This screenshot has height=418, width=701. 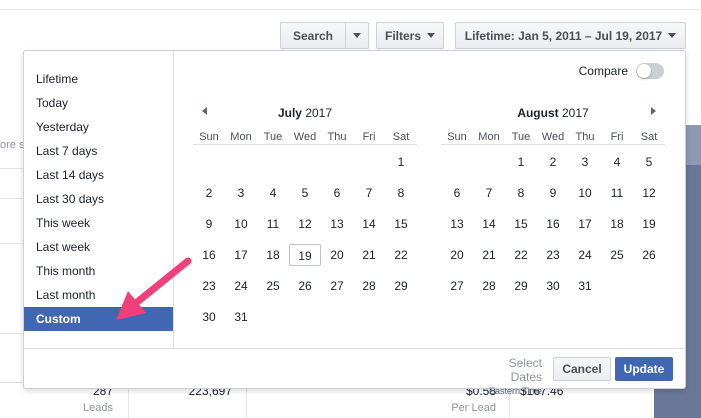 I want to click on preset-lifetime: Lifetime, so click(x=98, y=79).